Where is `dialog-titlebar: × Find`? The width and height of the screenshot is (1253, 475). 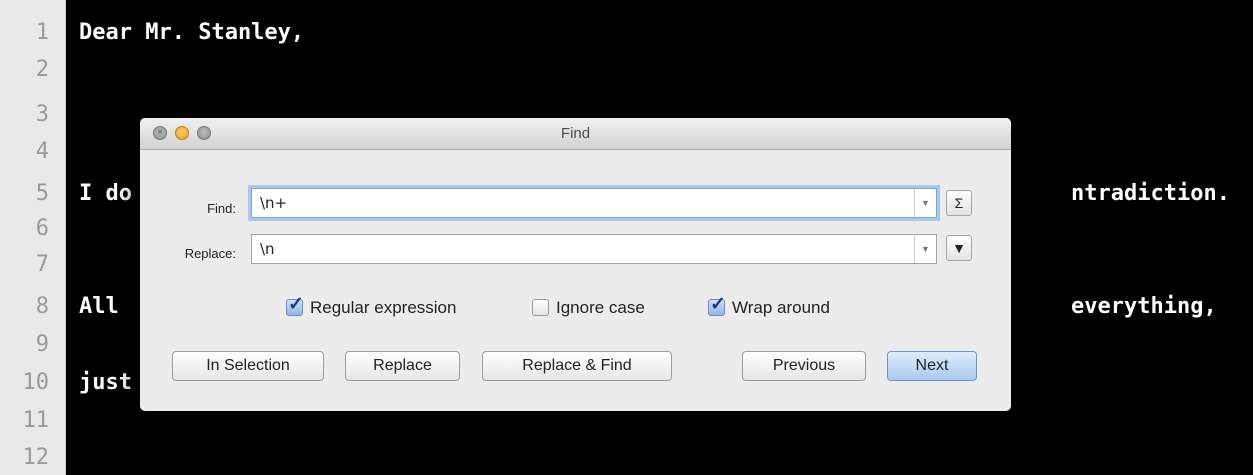
dialog-titlebar: × Find is located at coordinates (575, 134).